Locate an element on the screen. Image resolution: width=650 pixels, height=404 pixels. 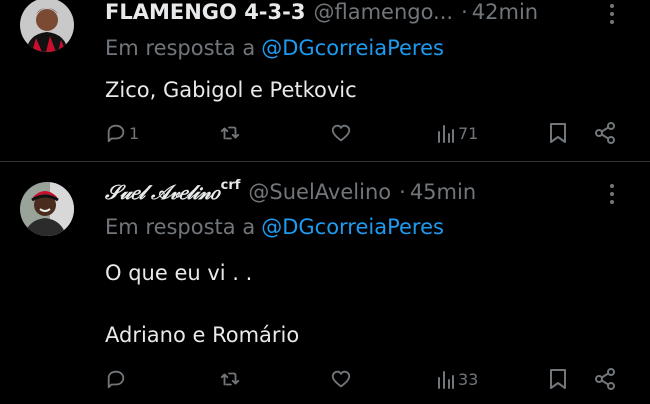
tweet-text-line: Adriano e Romário is located at coordinates (202, 335).